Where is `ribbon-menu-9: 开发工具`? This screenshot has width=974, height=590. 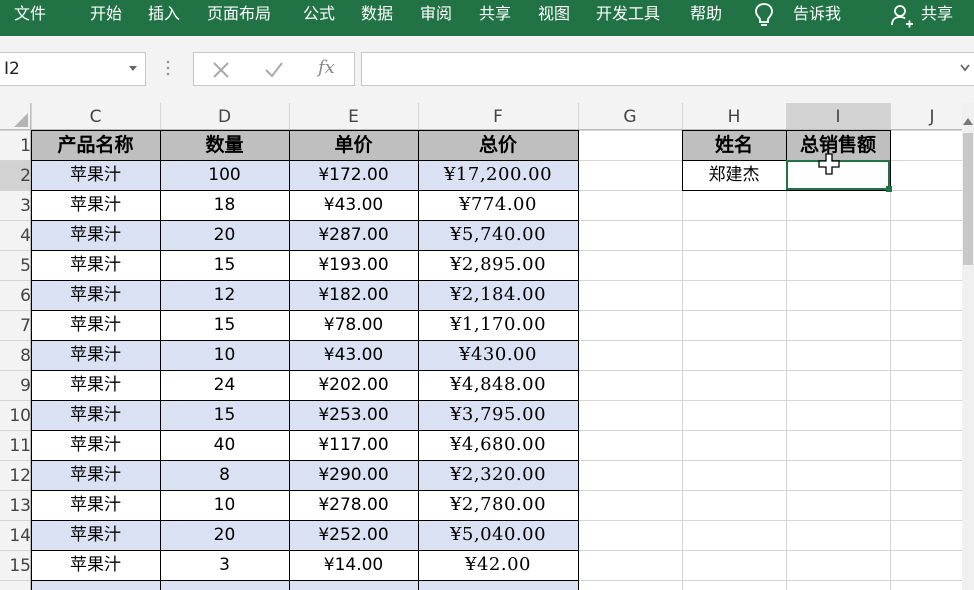
ribbon-menu-9: 开发工具 is located at coordinates (628, 14).